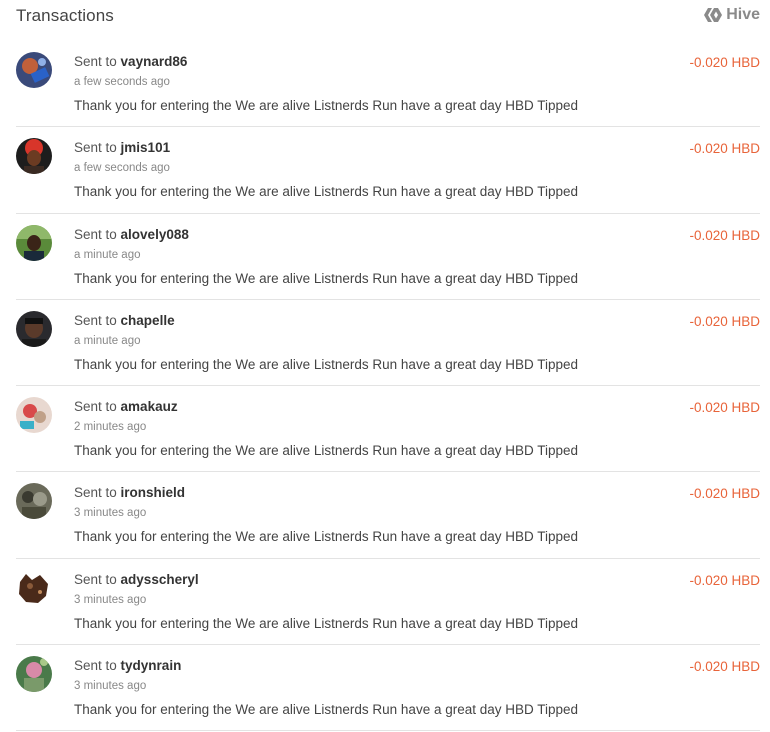 This screenshot has height=732, width=770. I want to click on panel-title: Transactions, so click(65, 15).